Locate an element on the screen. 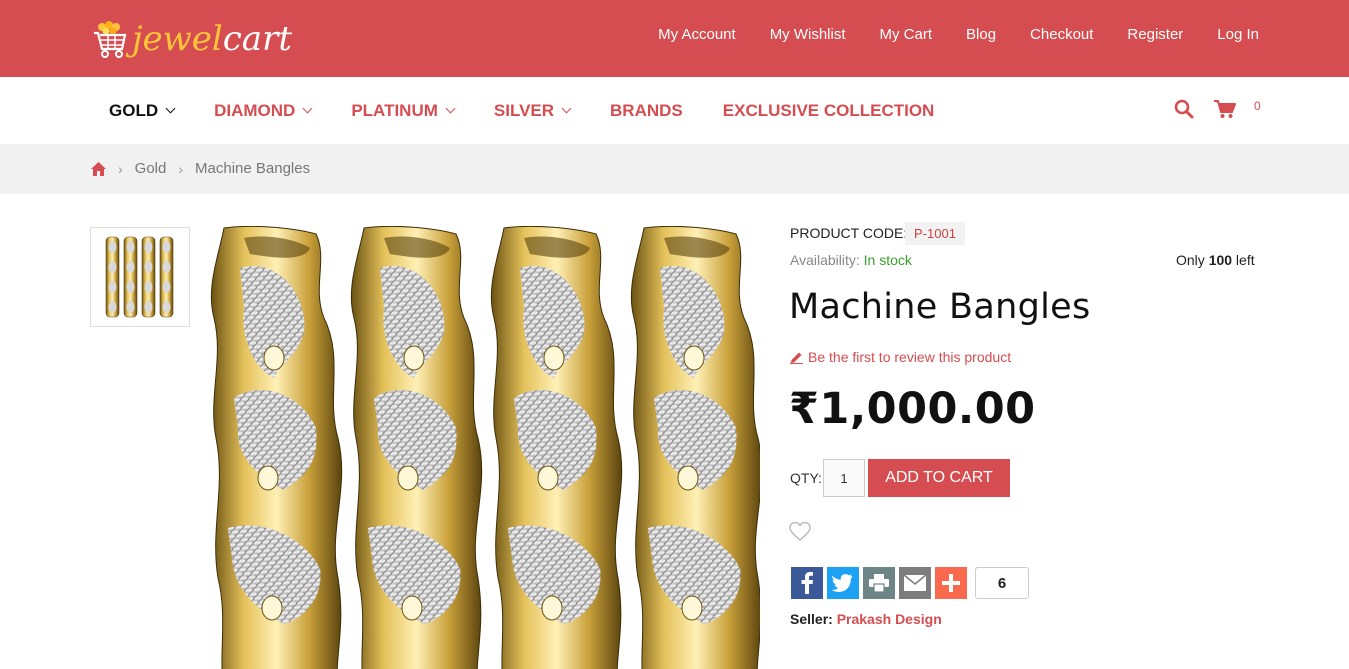 The width and height of the screenshot is (1349, 669). nav-item-gold: GOLD is located at coordinates (142, 111).